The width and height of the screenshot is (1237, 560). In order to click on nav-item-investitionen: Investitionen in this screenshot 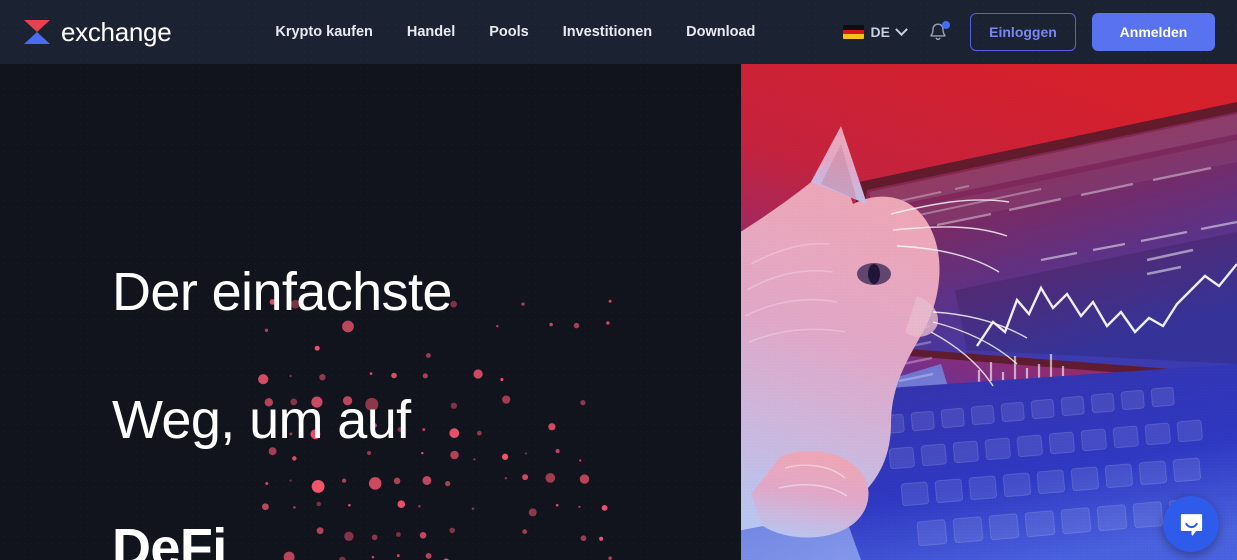, I will do `click(607, 32)`.